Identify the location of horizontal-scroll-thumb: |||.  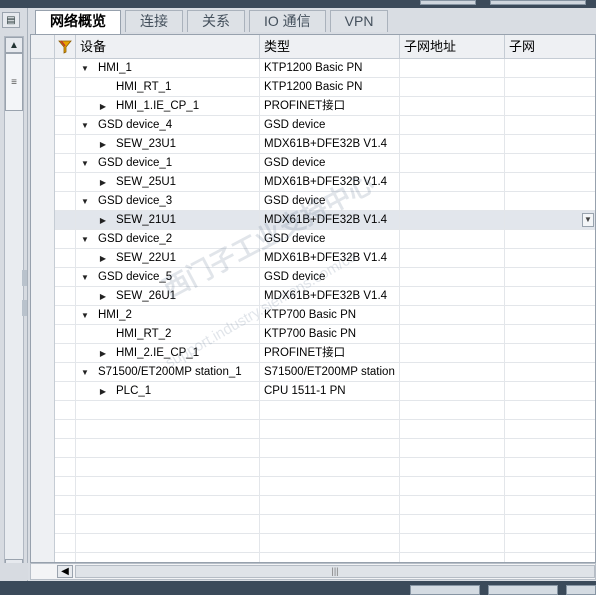
(335, 571).